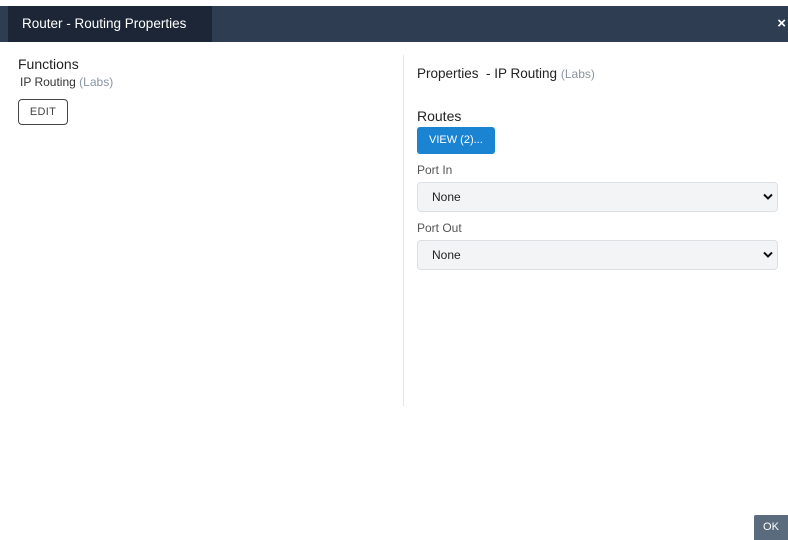 This screenshot has width=788, height=540. What do you see at coordinates (435, 170) in the screenshot?
I see `port-in-label: Port In` at bounding box center [435, 170].